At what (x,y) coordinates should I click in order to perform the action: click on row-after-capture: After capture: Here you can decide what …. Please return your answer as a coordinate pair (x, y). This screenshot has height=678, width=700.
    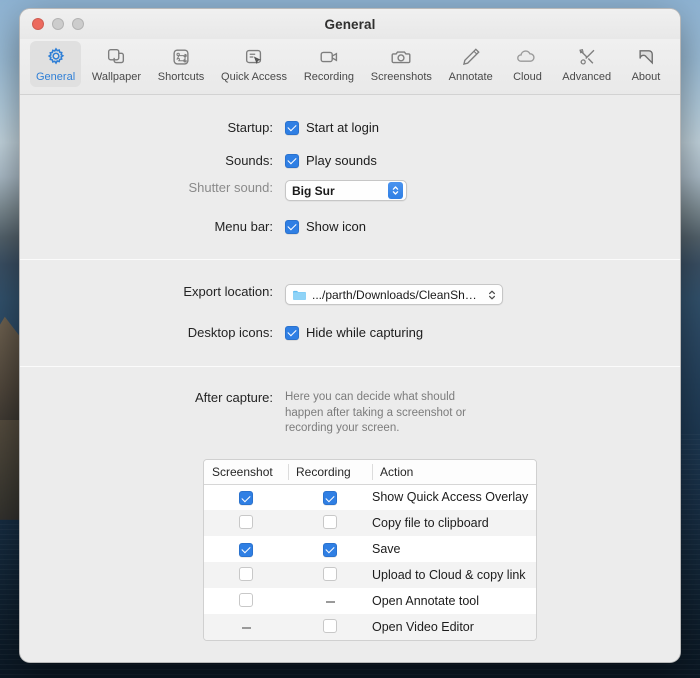
    Looking at the image, I should click on (350, 413).